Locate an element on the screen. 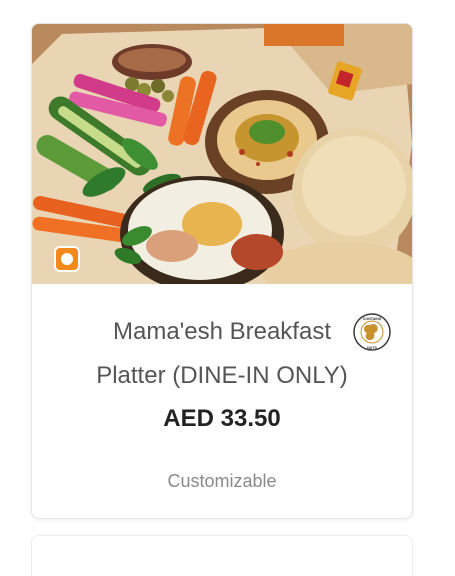 This screenshot has height=576, width=455. veg-indicator-icon is located at coordinates (67, 259).